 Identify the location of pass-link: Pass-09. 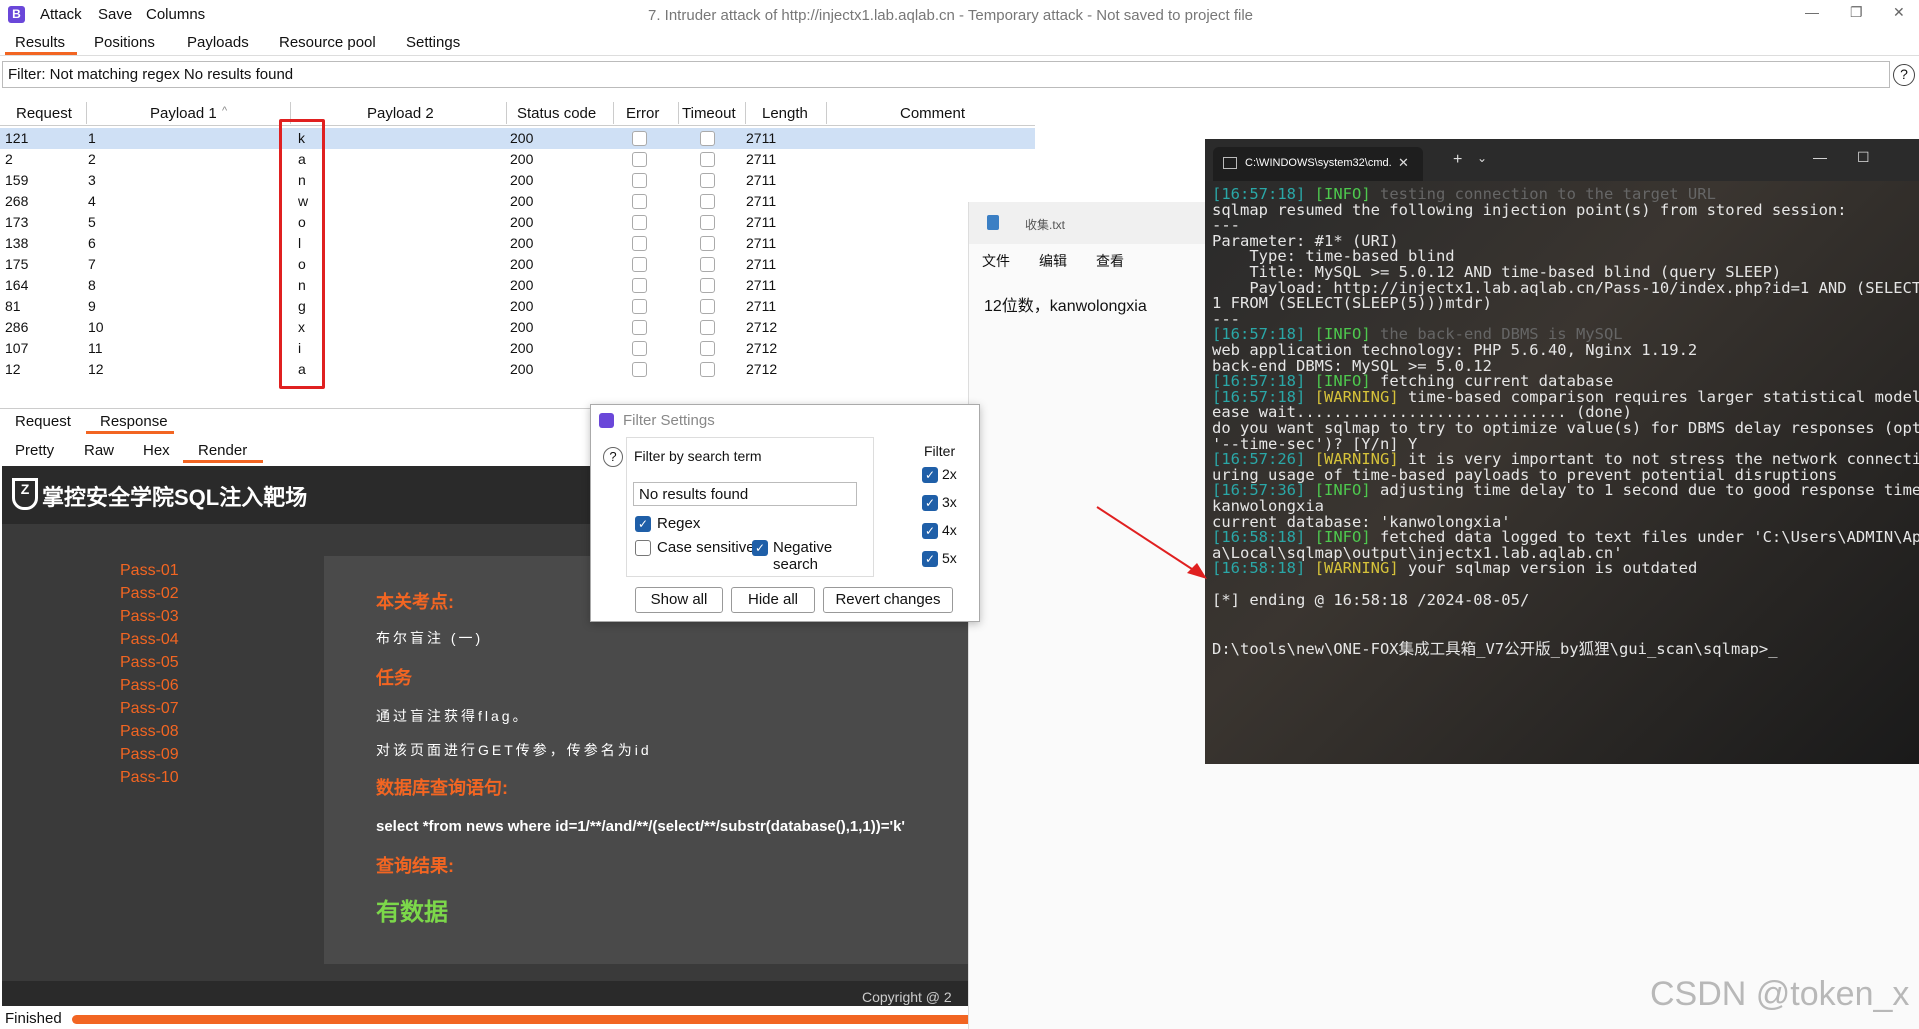
(149, 755).